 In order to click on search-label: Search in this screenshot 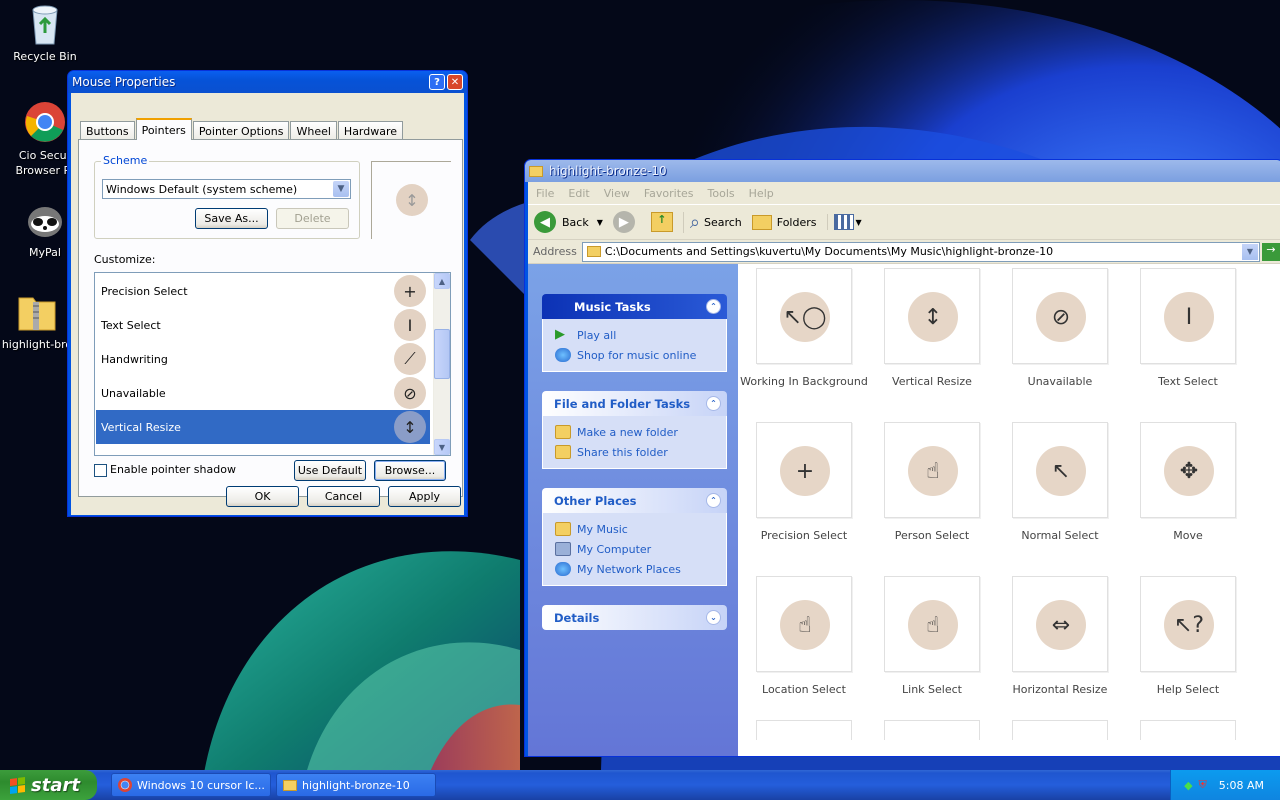, I will do `click(722, 222)`.